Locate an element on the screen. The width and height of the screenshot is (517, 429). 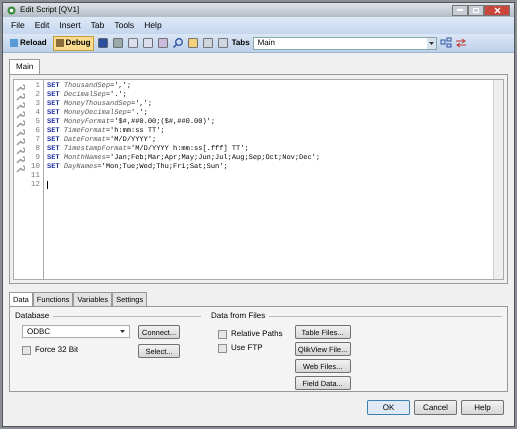
minimize-button is located at coordinates (460, 10).